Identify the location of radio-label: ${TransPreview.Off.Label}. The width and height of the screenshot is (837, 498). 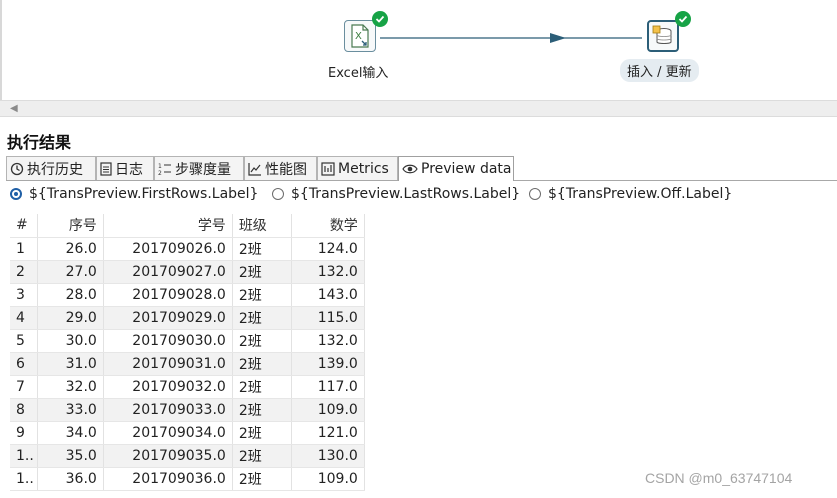
(640, 194).